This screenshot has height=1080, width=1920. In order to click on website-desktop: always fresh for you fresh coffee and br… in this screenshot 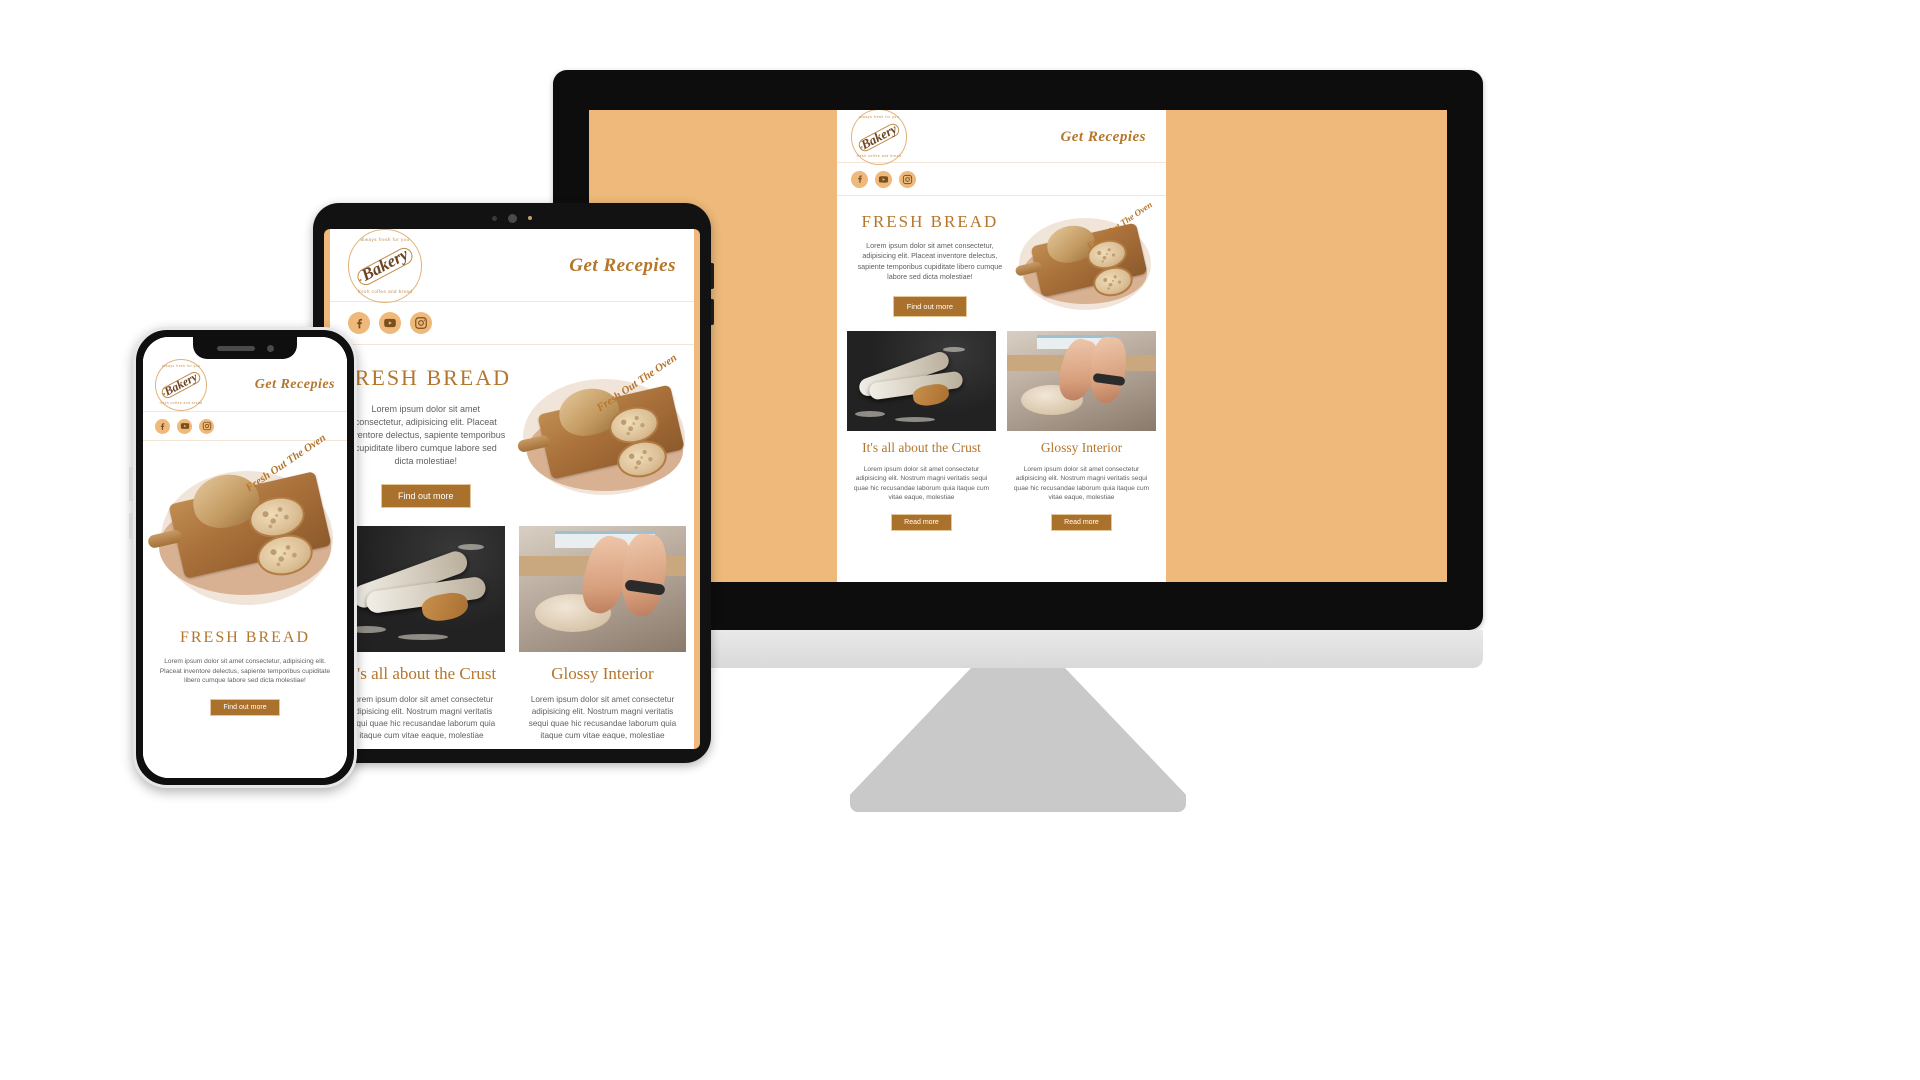, I will do `click(1001, 346)`.